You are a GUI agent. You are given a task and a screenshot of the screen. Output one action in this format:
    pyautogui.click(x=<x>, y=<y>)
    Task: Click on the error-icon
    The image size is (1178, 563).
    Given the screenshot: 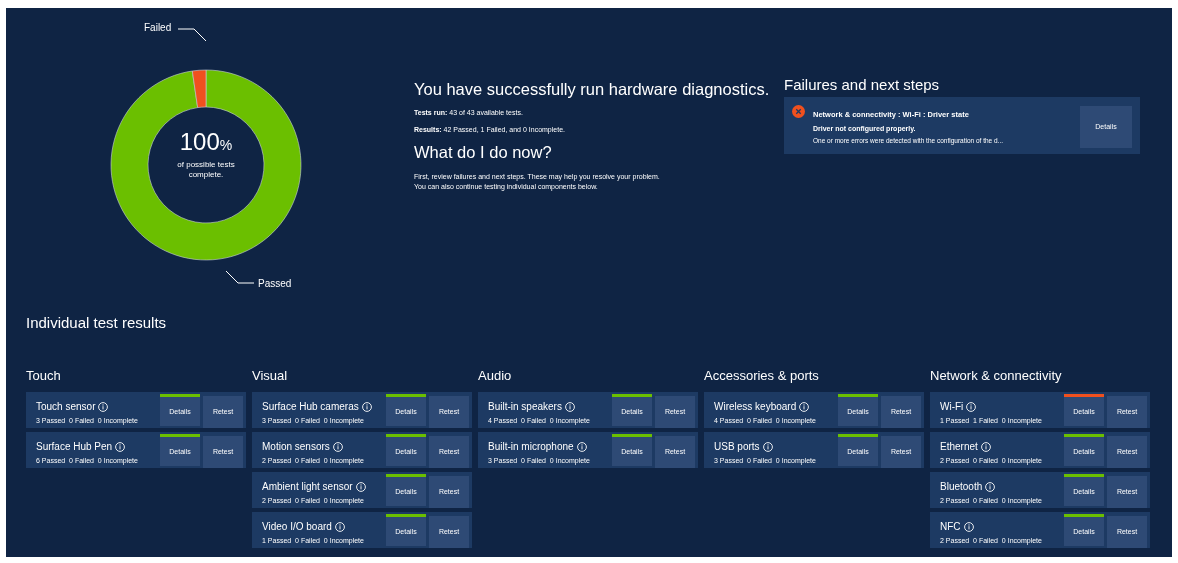 What is the action you would take?
    pyautogui.click(x=798, y=111)
    